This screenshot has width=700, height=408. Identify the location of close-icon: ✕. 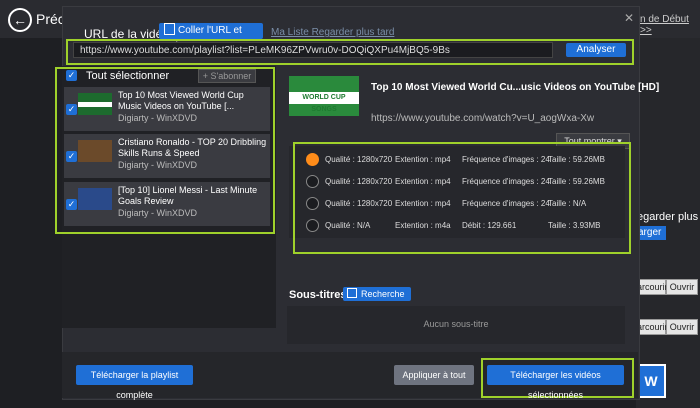
(629, 18).